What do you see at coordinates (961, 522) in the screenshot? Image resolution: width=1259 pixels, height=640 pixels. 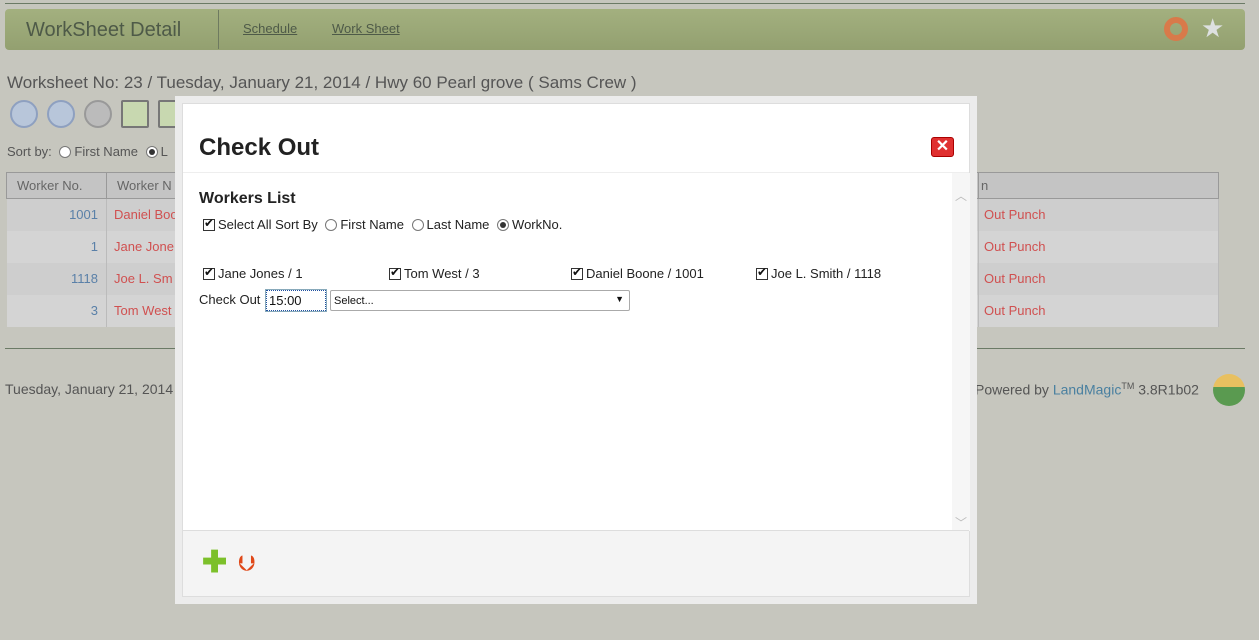 I see `scroll-down-icon: ﹀` at bounding box center [961, 522].